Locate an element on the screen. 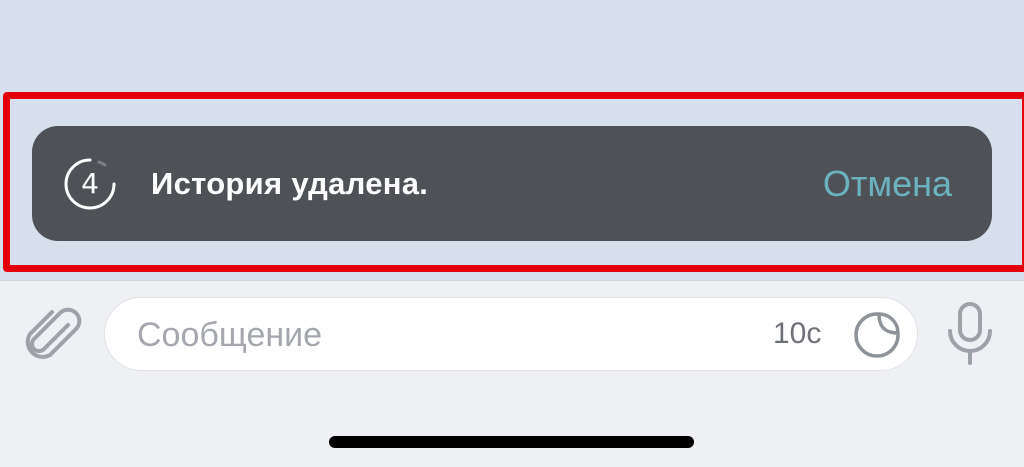 This screenshot has height=467, width=1024. countdown-timer-icon: 4 is located at coordinates (90, 184).